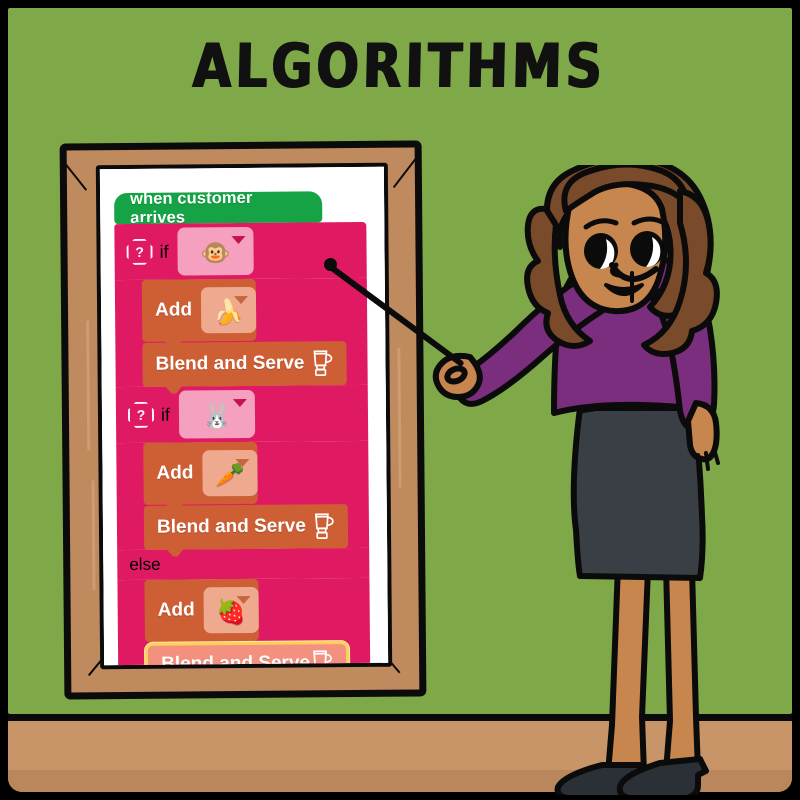  I want to click on strawberry-emoji: 🍓, so click(231, 612).